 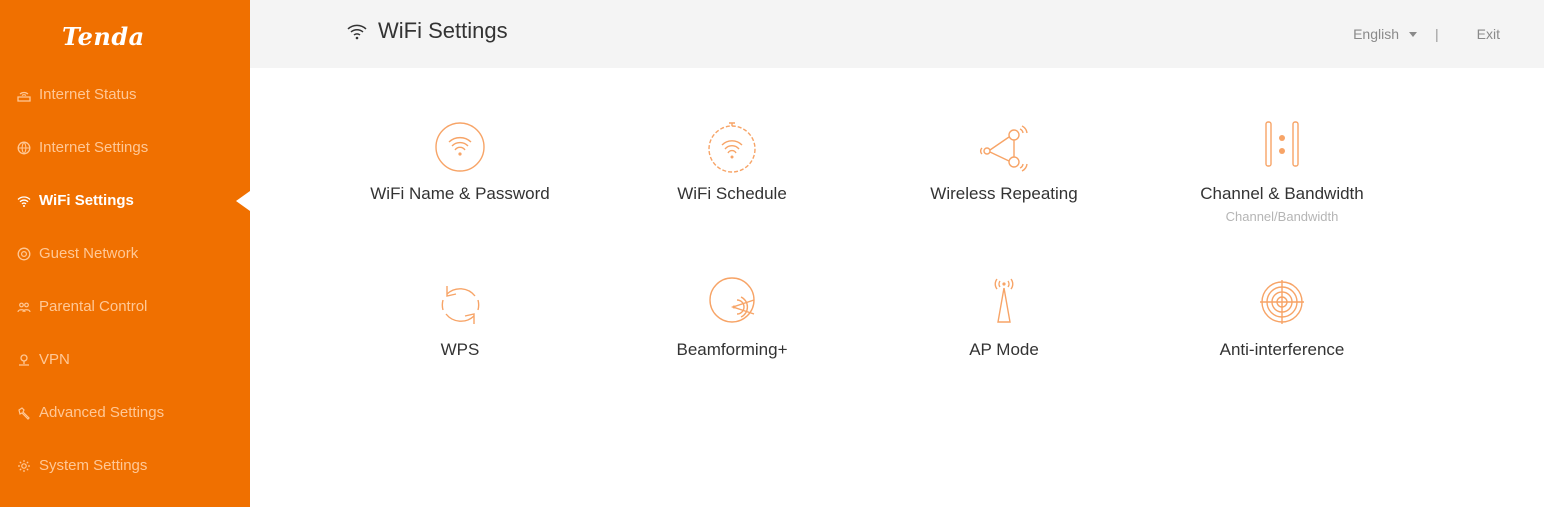 What do you see at coordinates (24, 413) in the screenshot?
I see `wrench-icon` at bounding box center [24, 413].